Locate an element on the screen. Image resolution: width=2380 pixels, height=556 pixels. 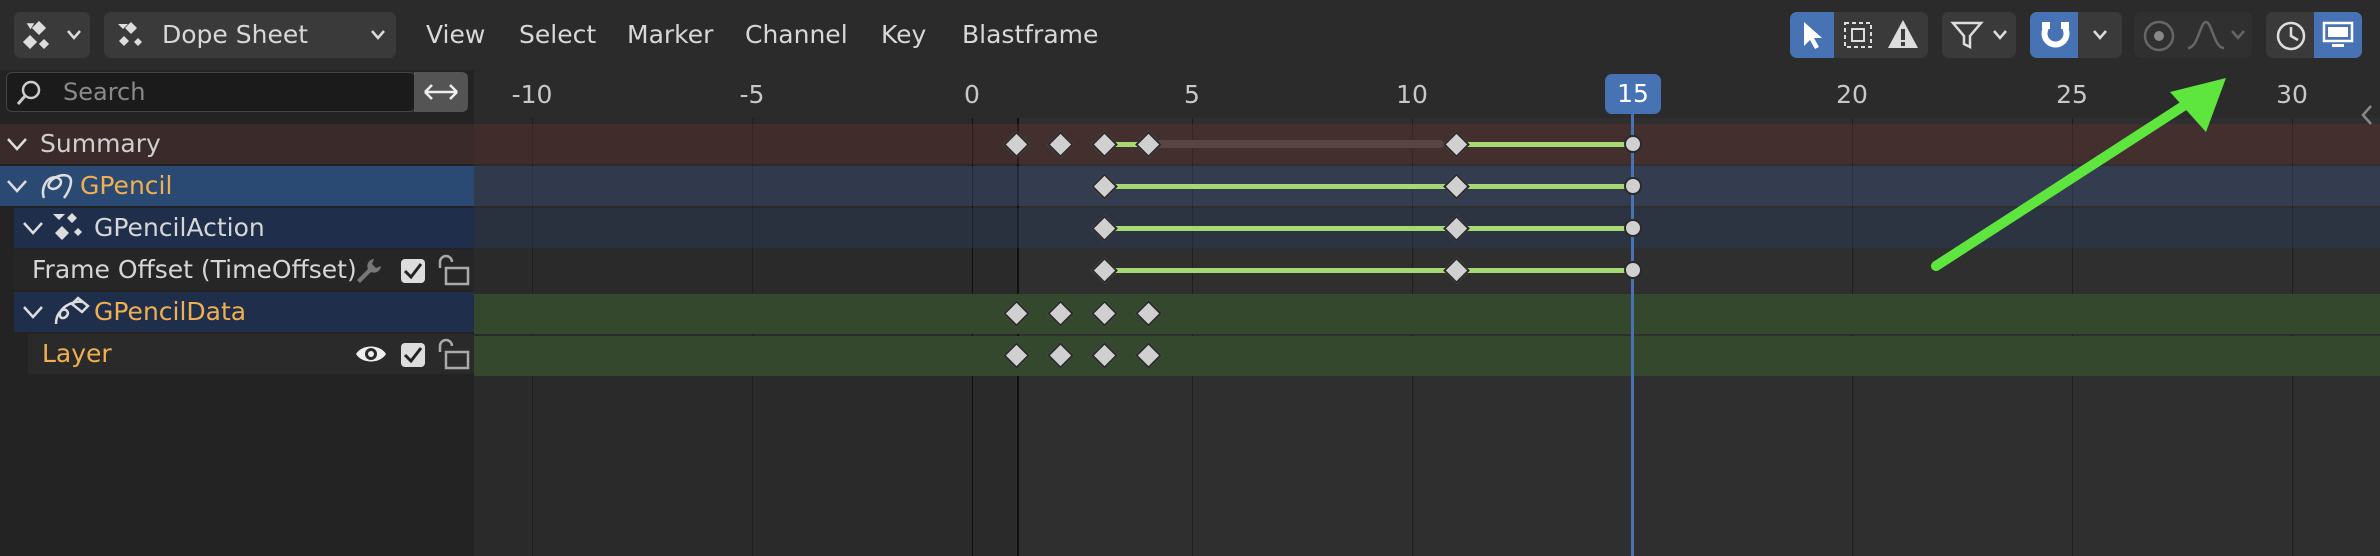
playhead-frame-badge: 15 is located at coordinates (1633, 94).